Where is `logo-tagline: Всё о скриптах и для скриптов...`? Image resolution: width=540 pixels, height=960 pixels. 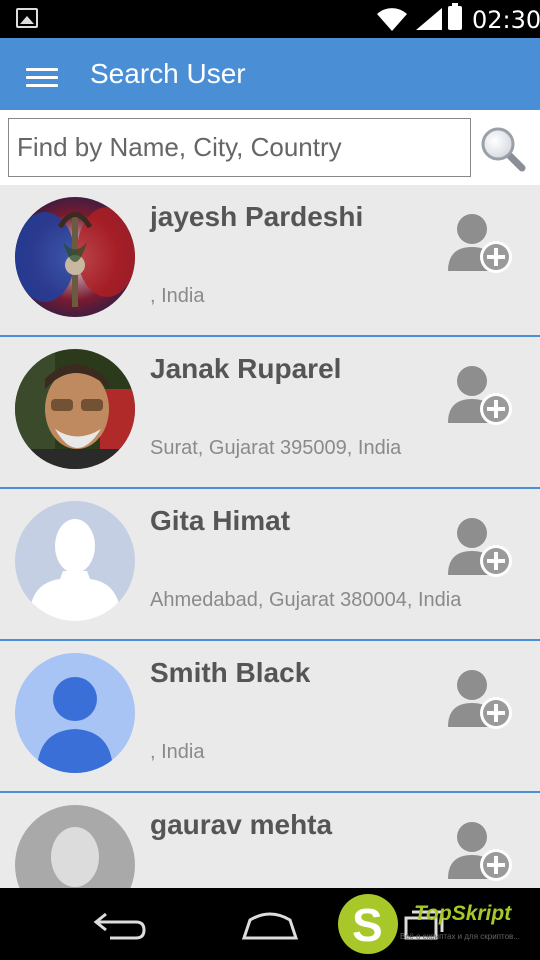
logo-tagline: Всё о скриптах и для скриптов... is located at coordinates (460, 936).